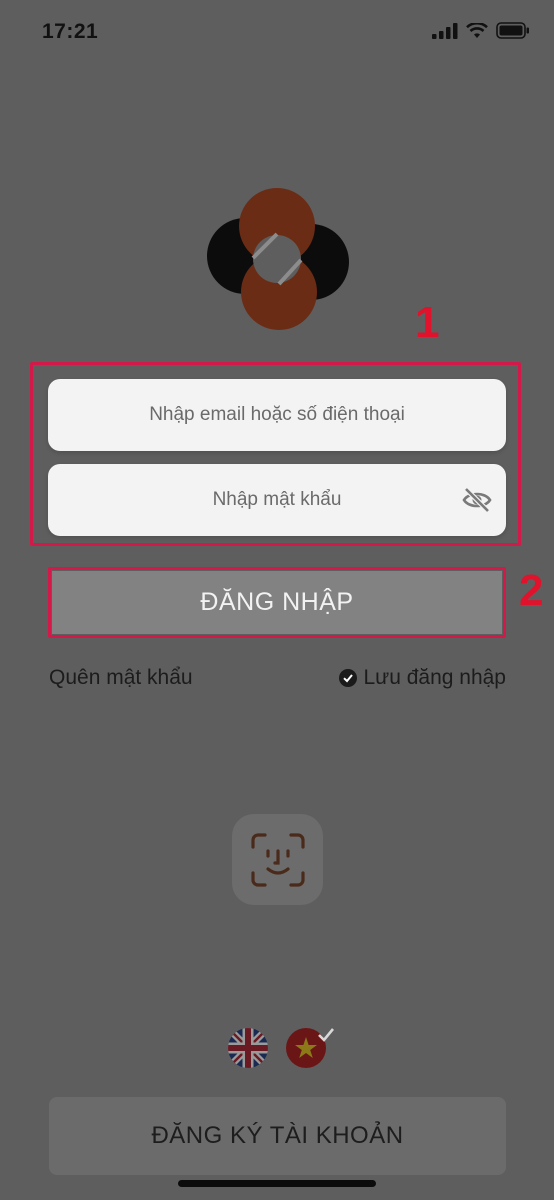 The width and height of the screenshot is (554, 1200). I want to click on password-field, so click(277, 500).